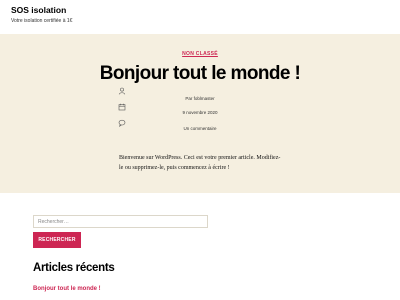 Image resolution: width=400 pixels, height=300 pixels. Describe the element at coordinates (200, 128) in the screenshot. I see `post-comments-link: Un commentaire` at that location.